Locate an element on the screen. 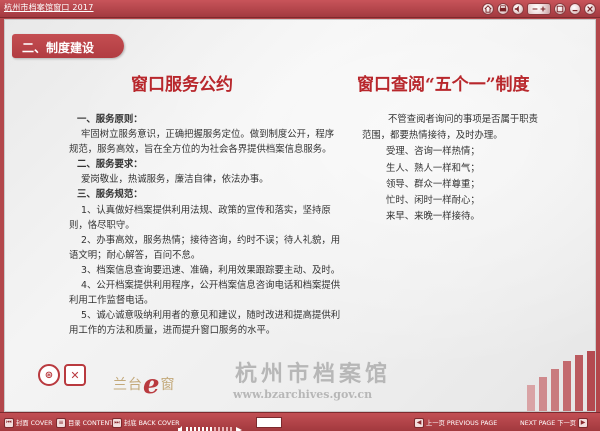 This screenshot has width=600, height=431. paragraph-line: 3、档案信息查询要迅速、准确，利用效果跟踪要主动、及时。 is located at coordinates (211, 270).